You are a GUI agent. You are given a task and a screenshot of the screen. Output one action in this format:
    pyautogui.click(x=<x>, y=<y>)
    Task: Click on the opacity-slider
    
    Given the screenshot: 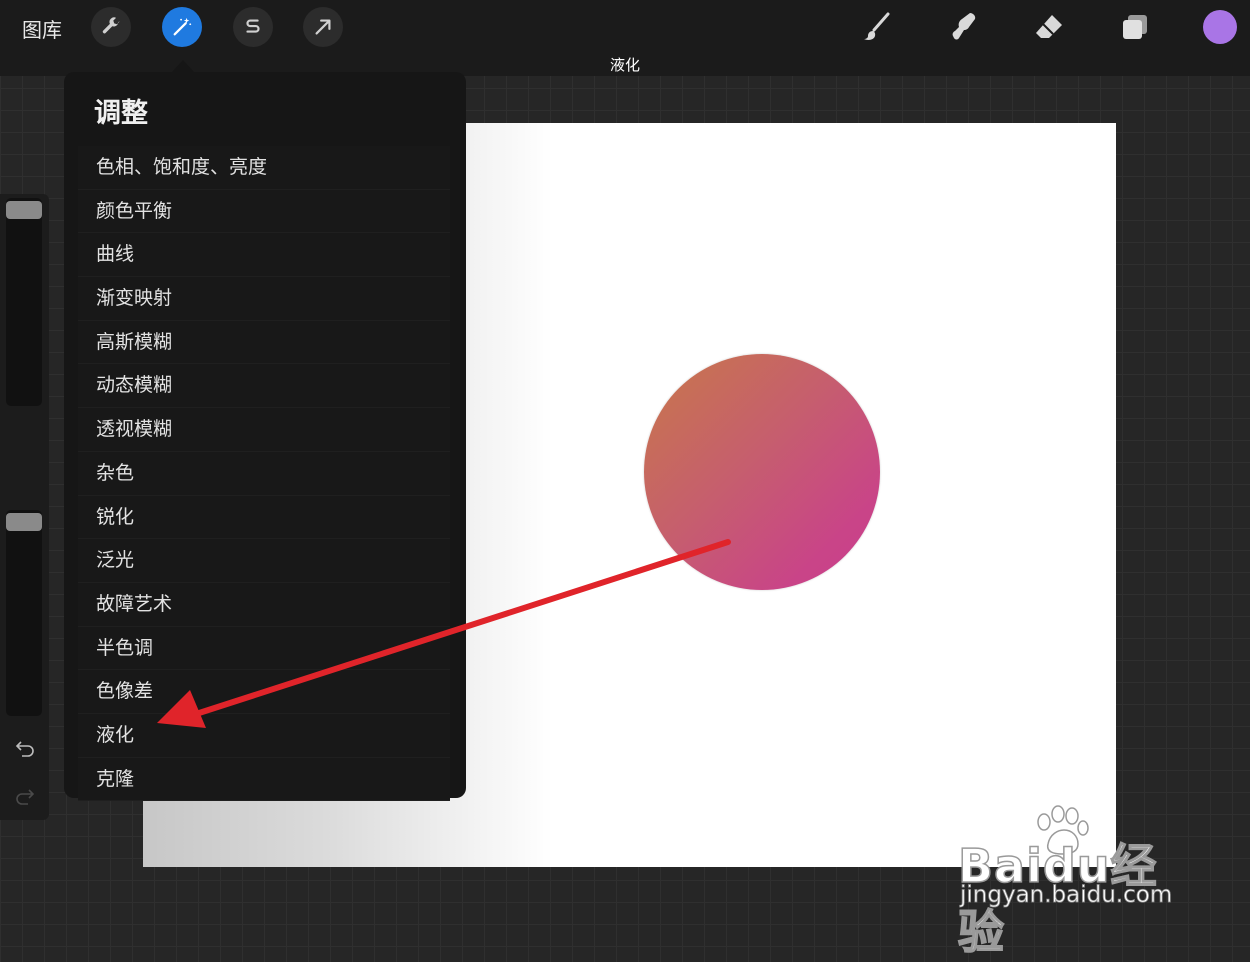 What is the action you would take?
    pyautogui.click(x=24, y=613)
    